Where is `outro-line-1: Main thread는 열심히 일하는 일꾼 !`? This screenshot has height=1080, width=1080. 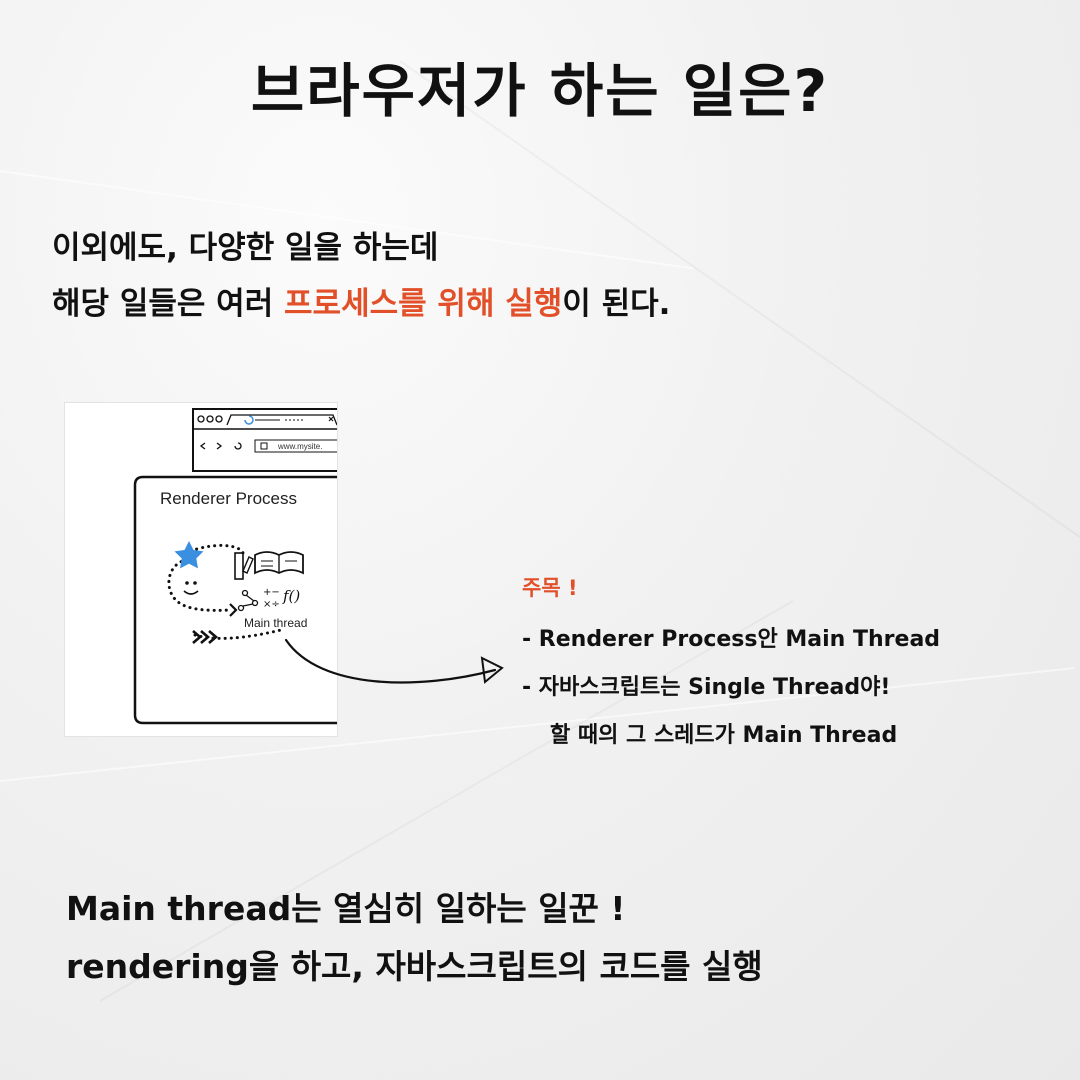 outro-line-1: Main thread는 열심히 일하는 일꾼 ! is located at coordinates (346, 908).